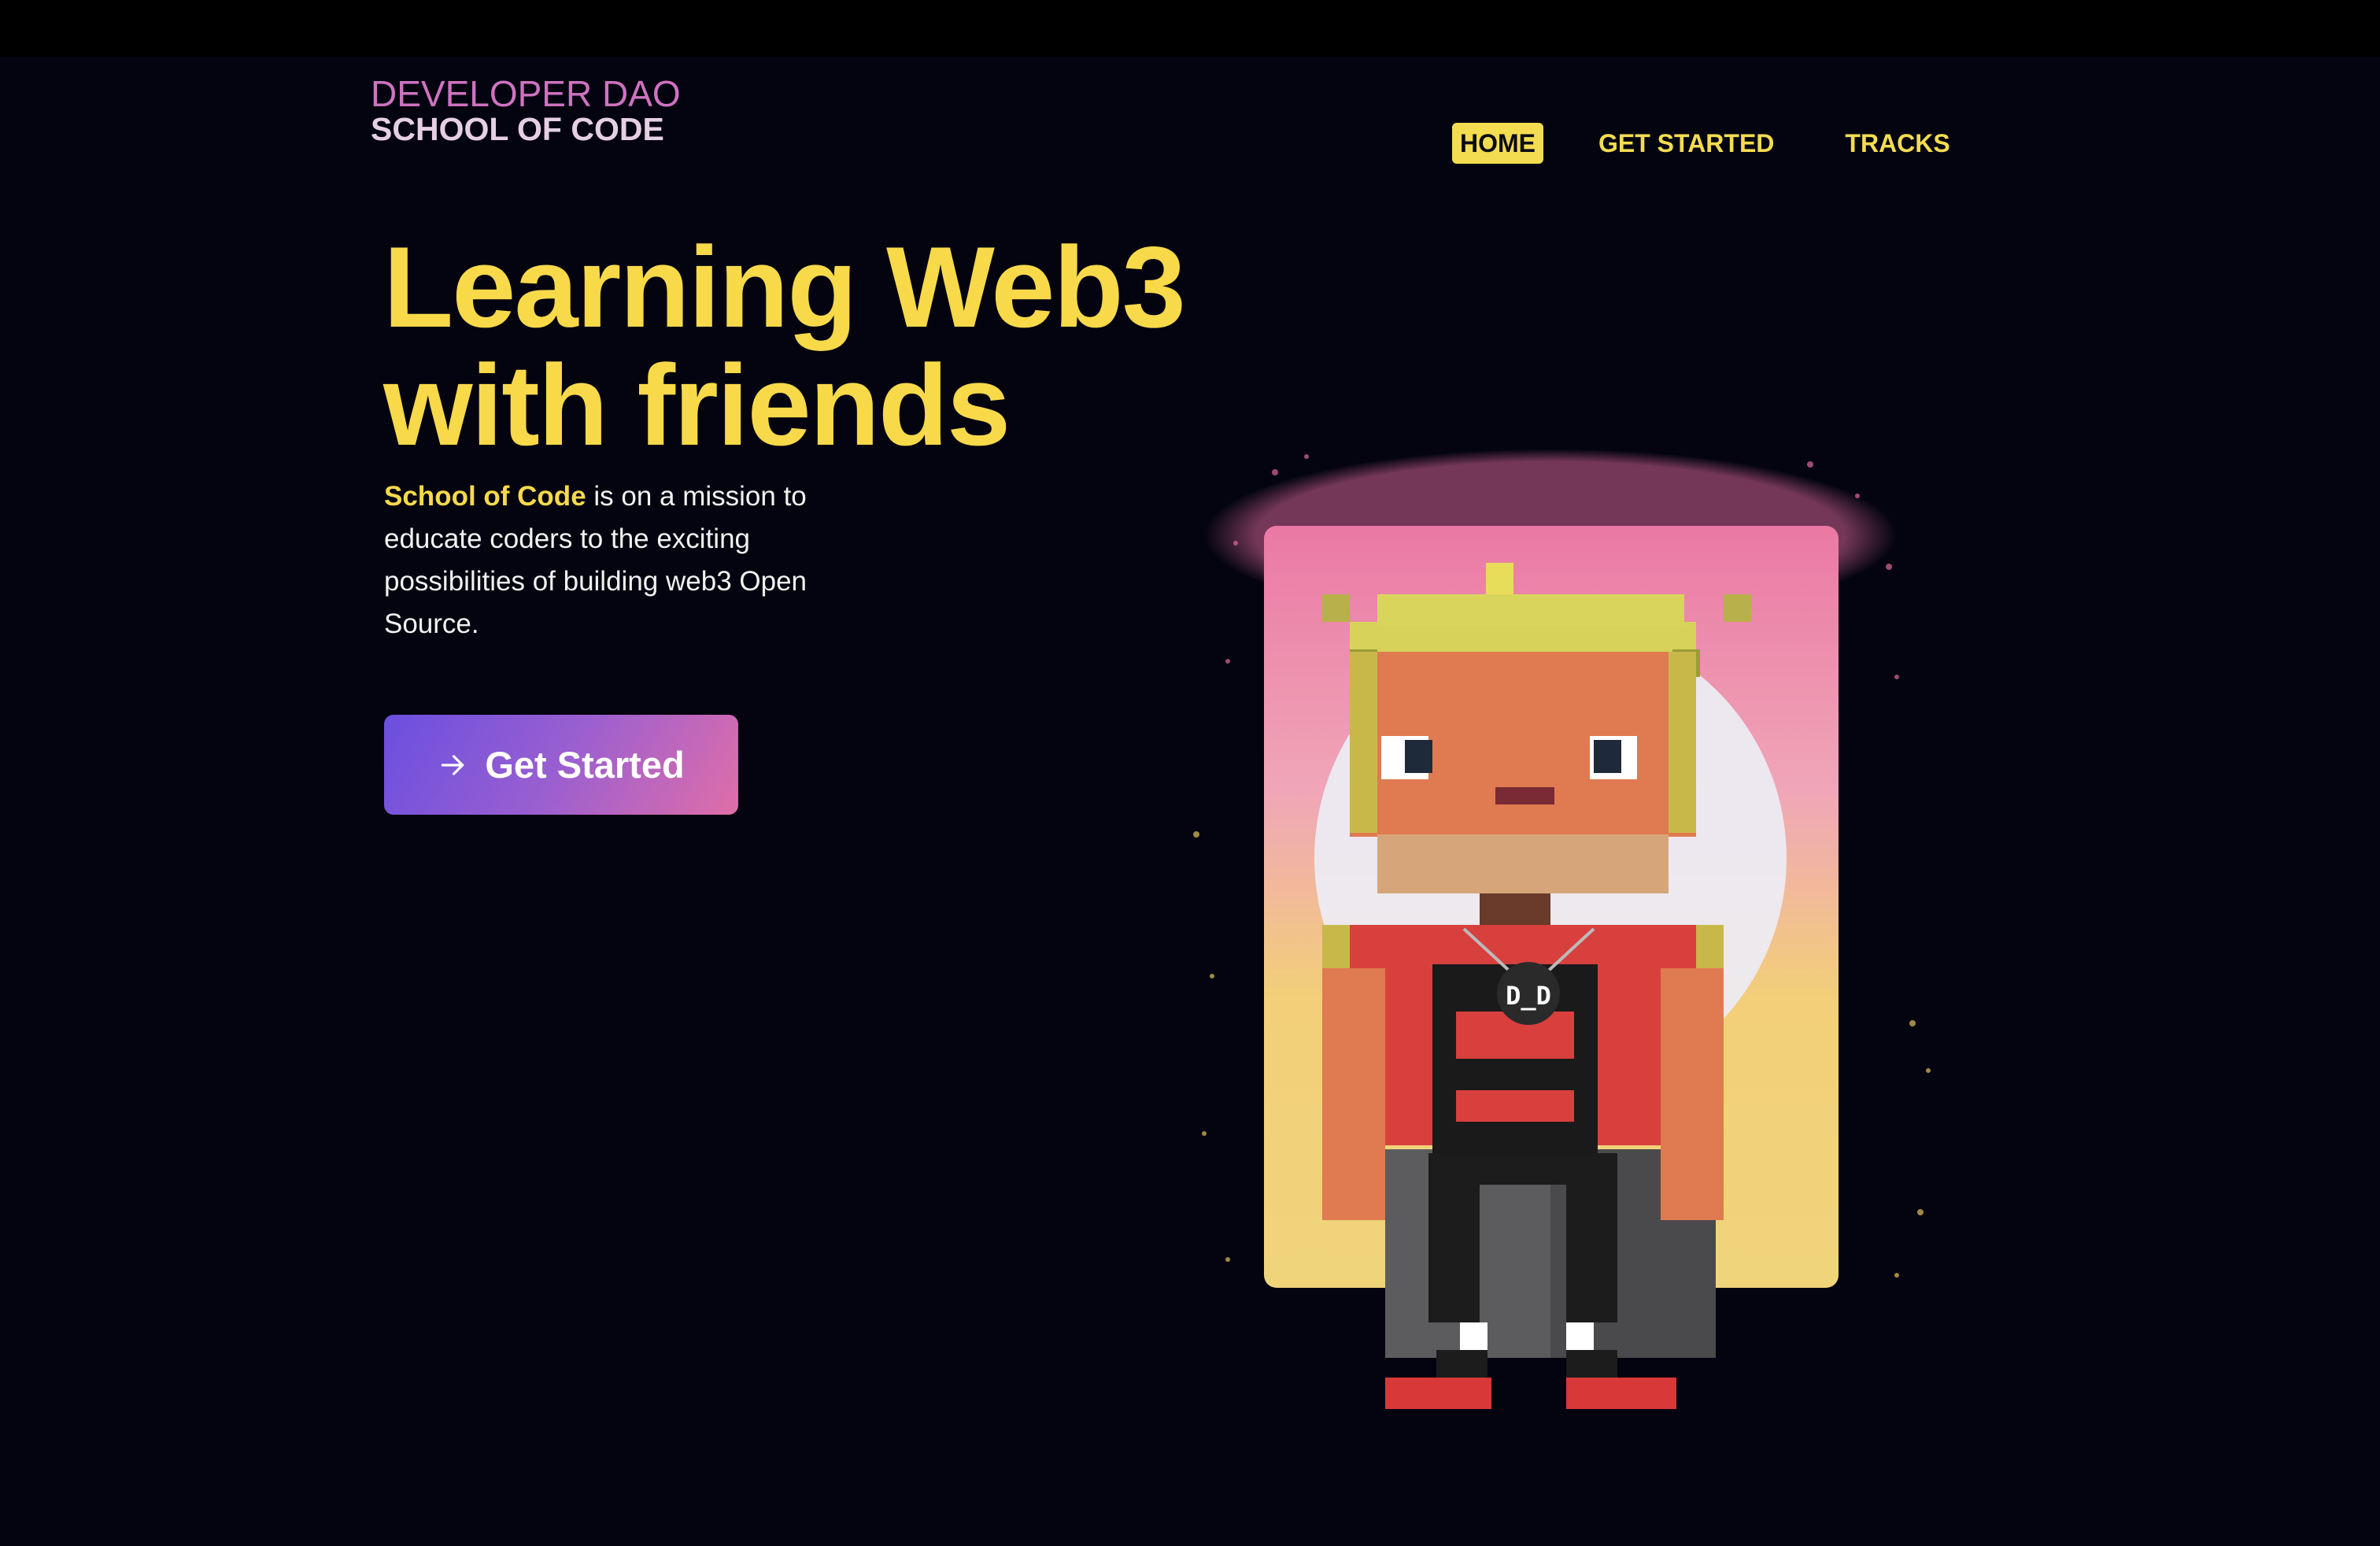 This screenshot has height=1546, width=2380. What do you see at coordinates (453, 765) in the screenshot?
I see `arrow-right-icon` at bounding box center [453, 765].